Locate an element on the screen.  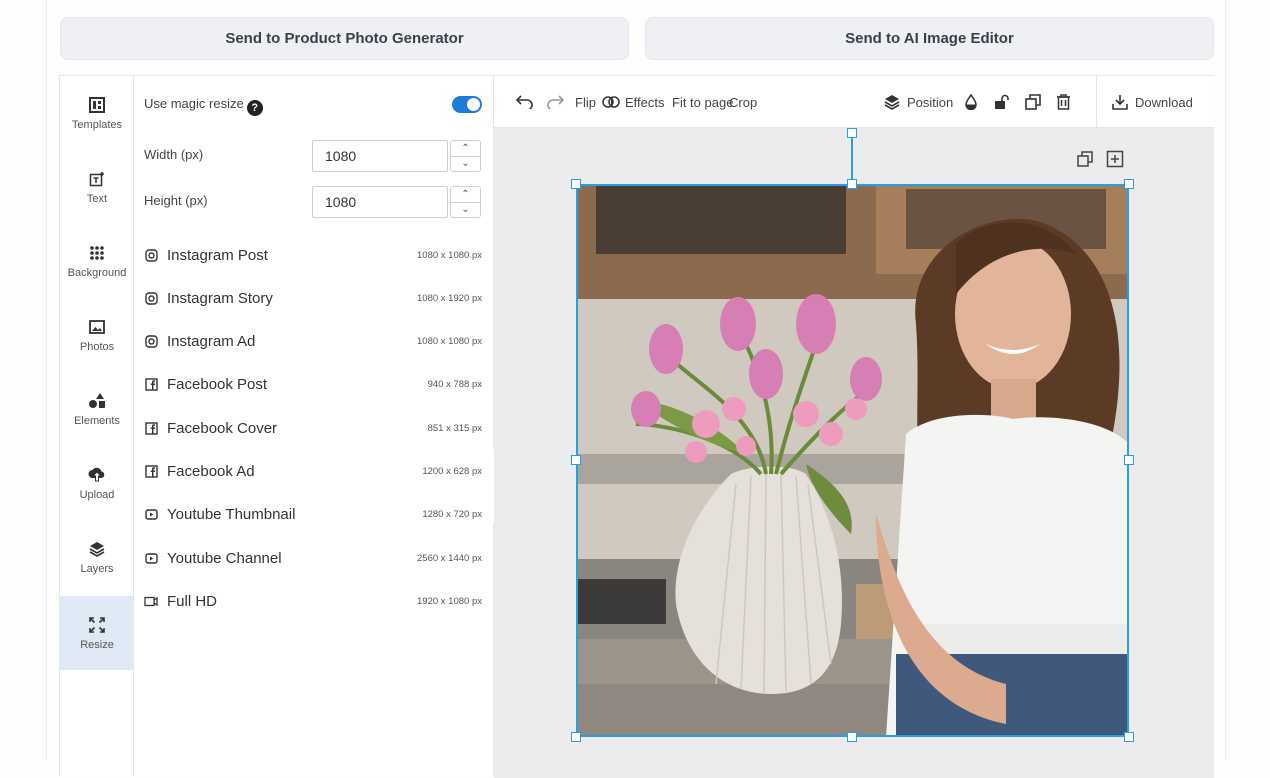
undo-button is located at coordinates (525, 102).